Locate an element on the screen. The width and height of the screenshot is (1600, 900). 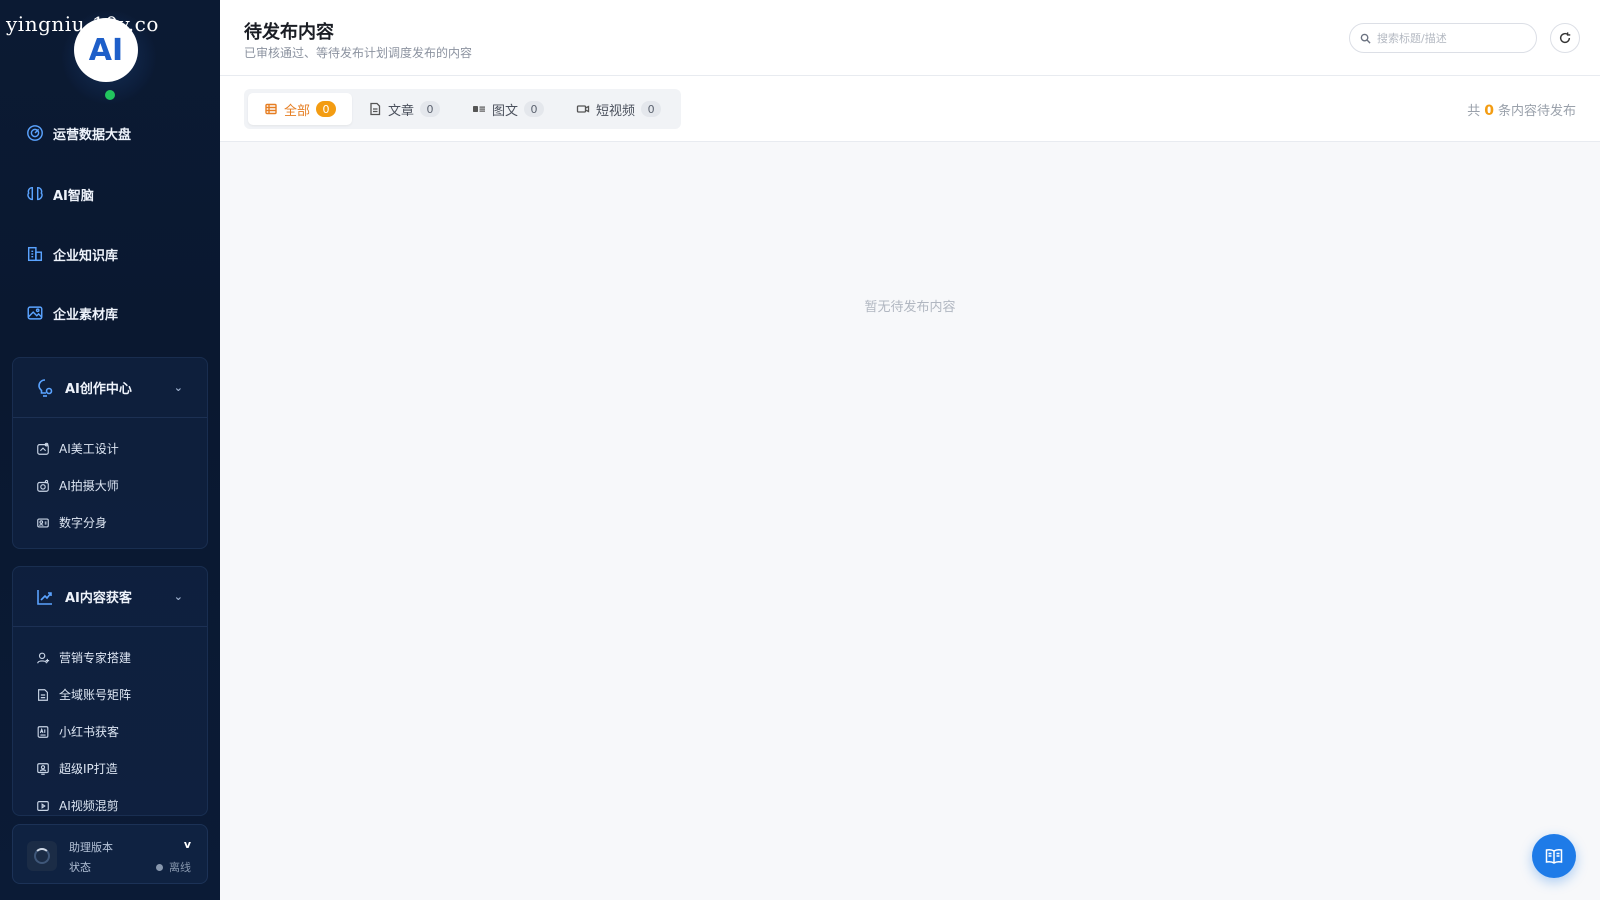
lightbulb-gear-icon is located at coordinates (45, 387).